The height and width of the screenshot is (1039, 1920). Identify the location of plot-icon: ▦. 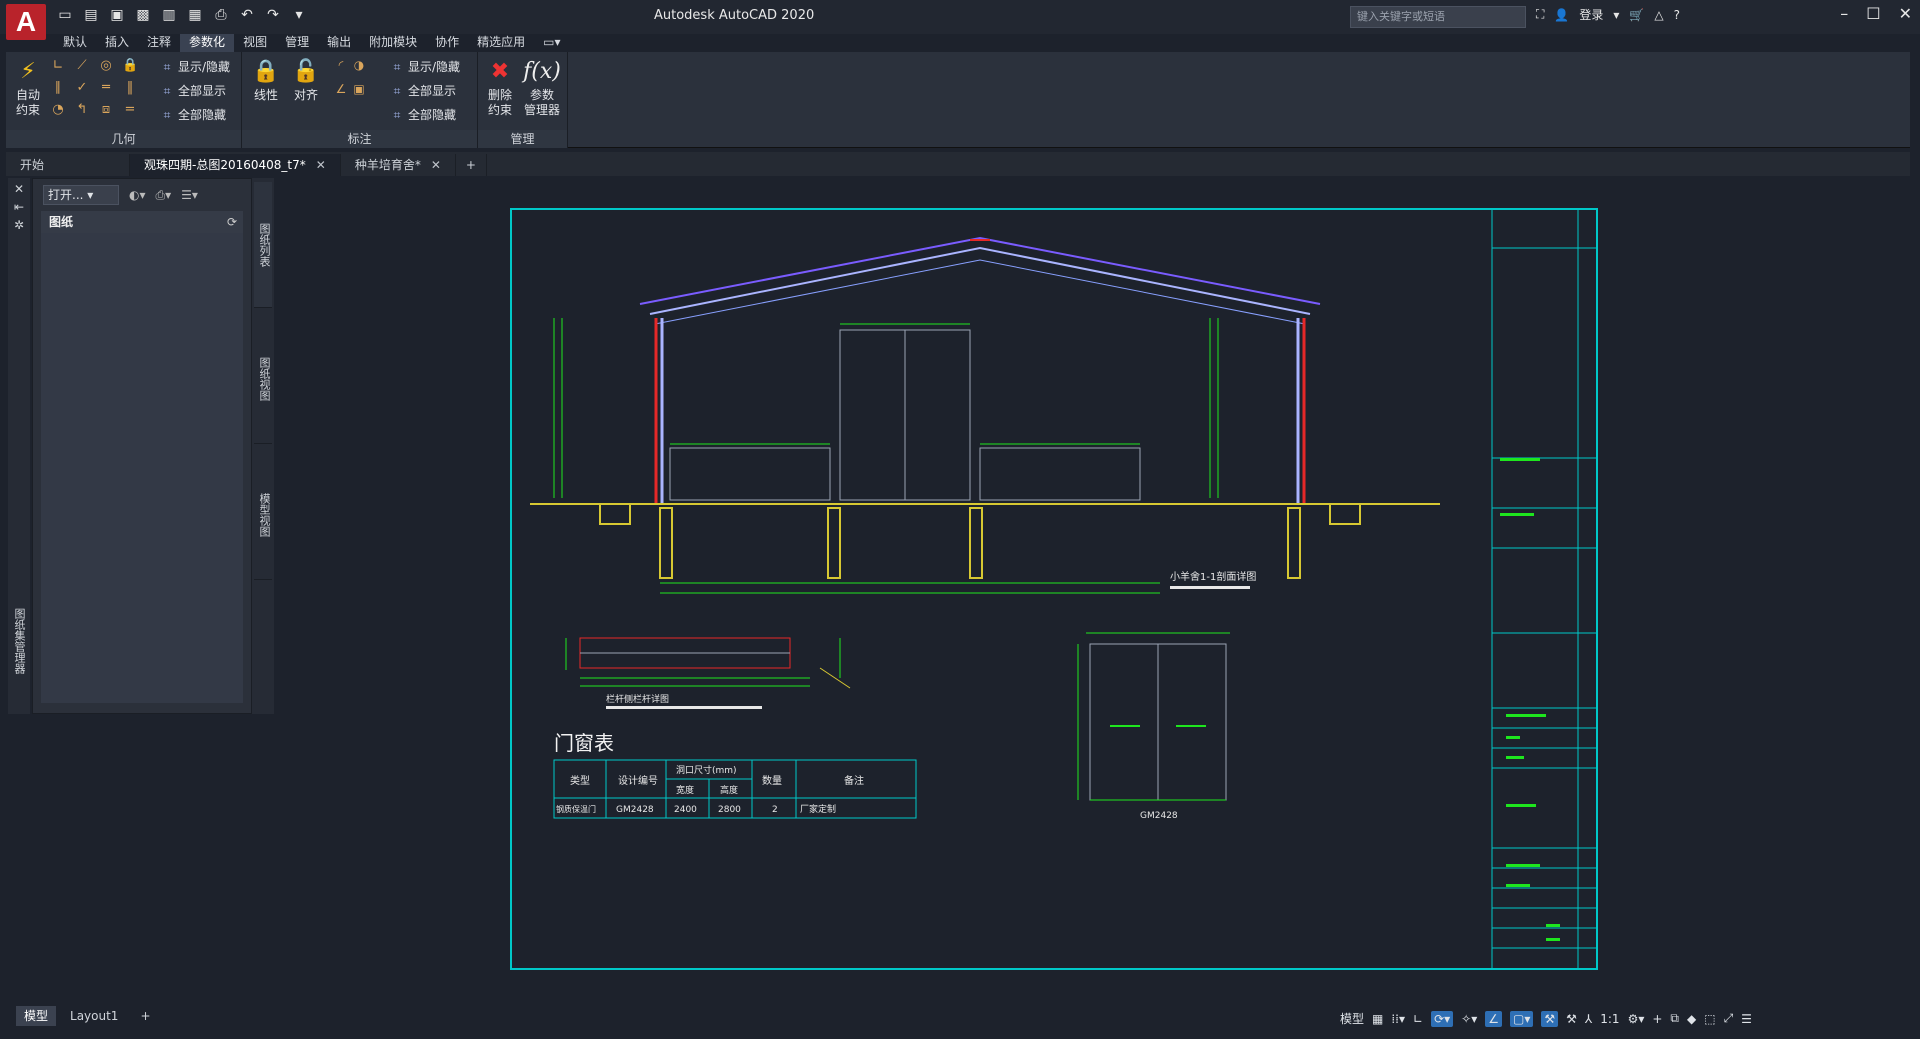
(195, 15).